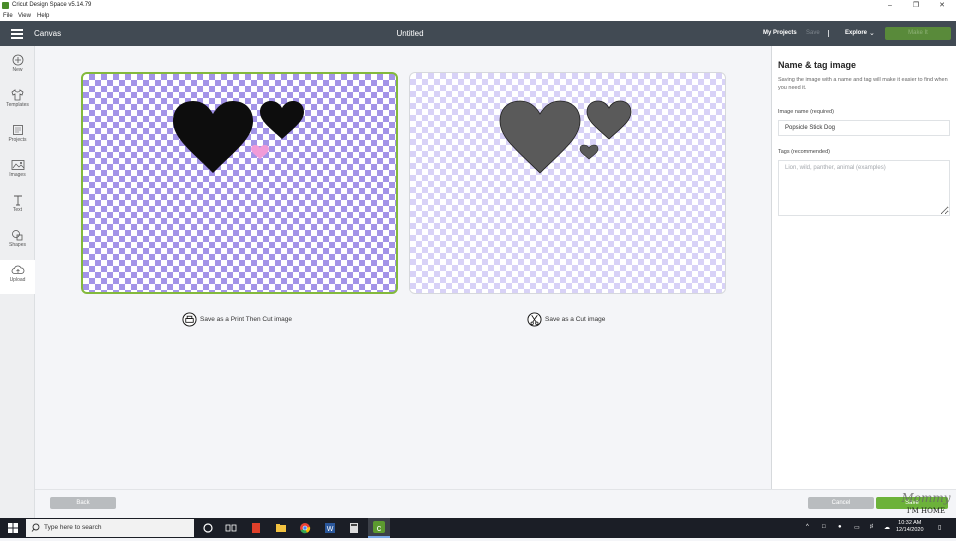 The height and width of the screenshot is (541, 956). I want to click on mommy-im-home-watermark-logo: Mommy I'M HOME, so click(925, 503).